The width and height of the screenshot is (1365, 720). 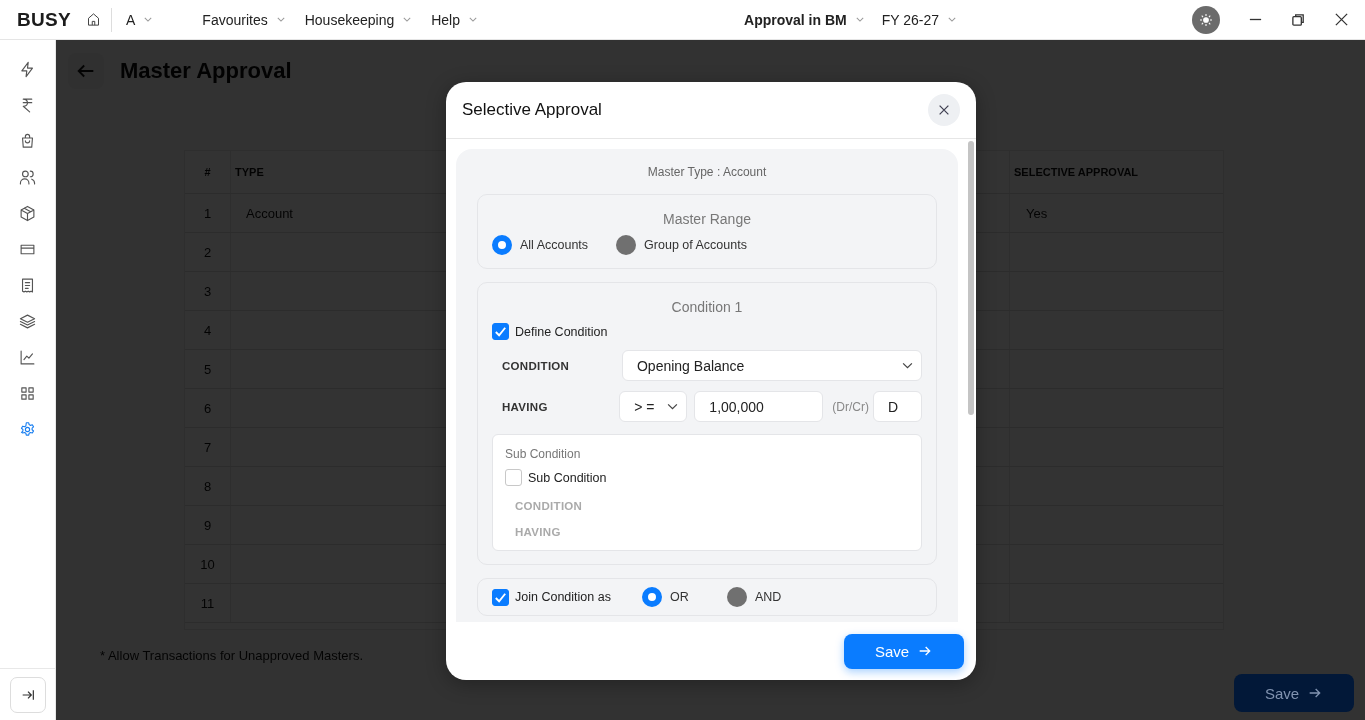 I want to click on theme-button, so click(x=1206, y=19).